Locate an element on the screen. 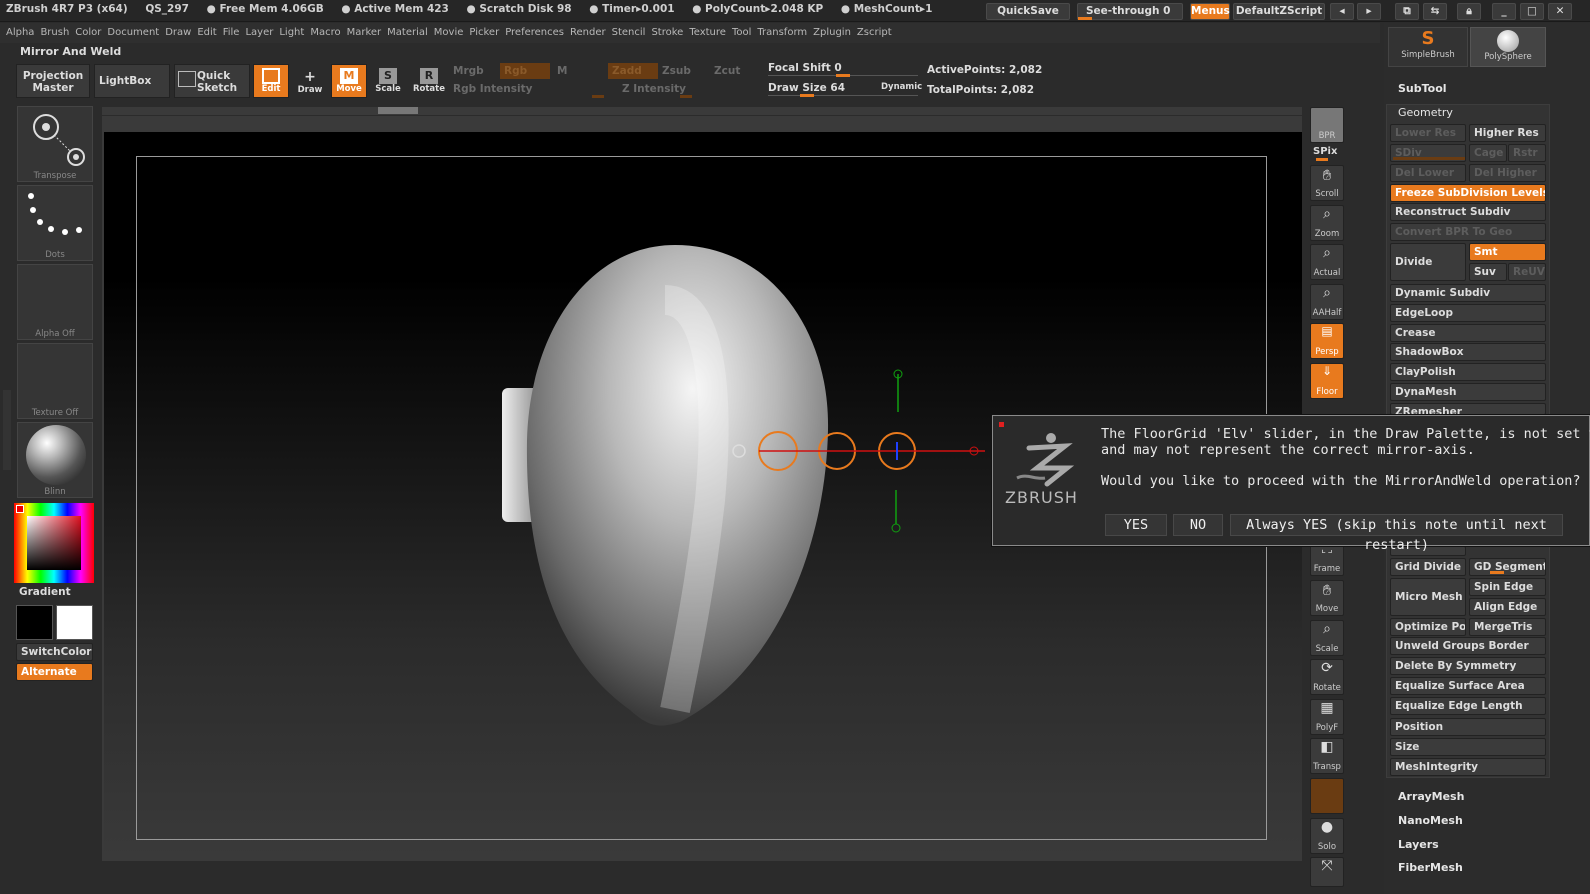  menu-movie: Movie is located at coordinates (449, 32).